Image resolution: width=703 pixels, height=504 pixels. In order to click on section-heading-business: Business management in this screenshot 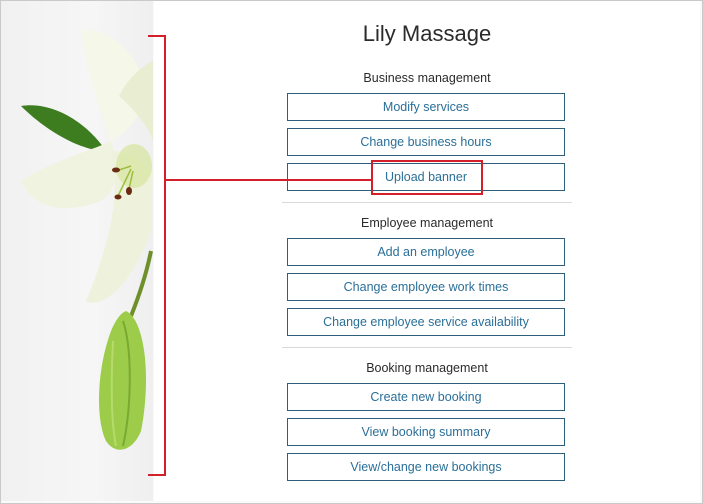, I will do `click(427, 78)`.